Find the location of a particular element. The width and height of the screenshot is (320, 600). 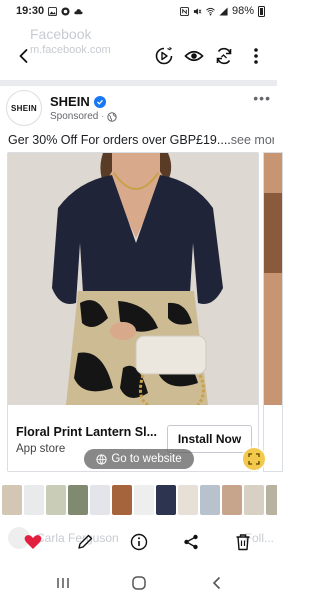

home-button is located at coordinates (139, 583).